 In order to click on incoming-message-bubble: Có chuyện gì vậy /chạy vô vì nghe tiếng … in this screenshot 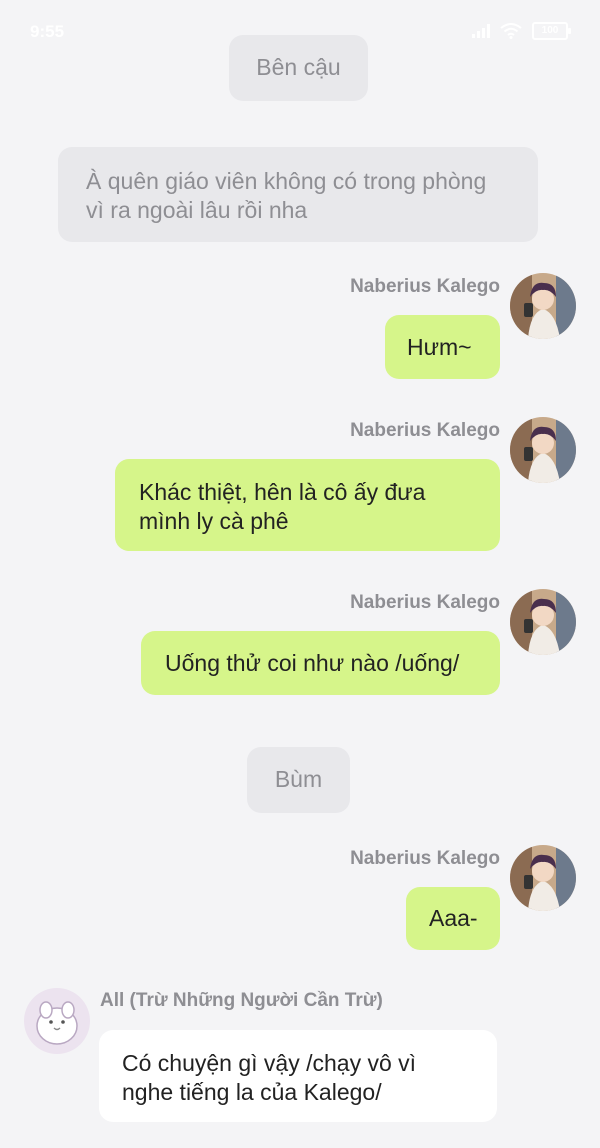, I will do `click(298, 1076)`.